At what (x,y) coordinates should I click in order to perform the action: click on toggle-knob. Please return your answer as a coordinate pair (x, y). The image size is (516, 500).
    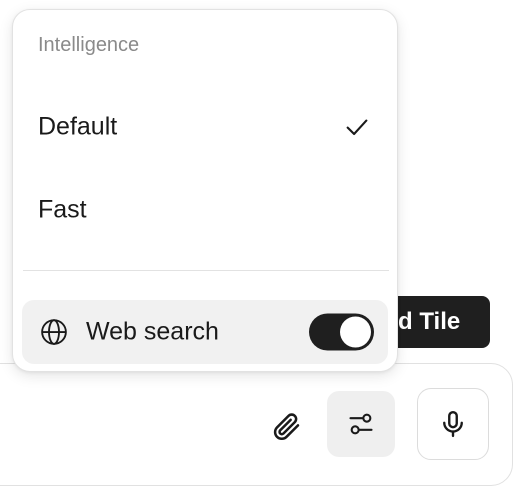
    Looking at the image, I should click on (355, 332).